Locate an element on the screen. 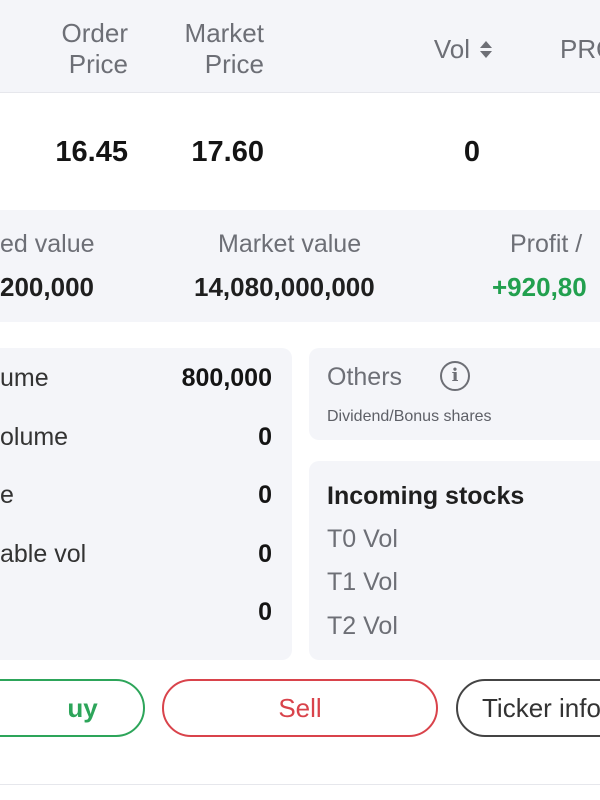 The height and width of the screenshot is (800, 600). info-icon: i is located at coordinates (455, 376).